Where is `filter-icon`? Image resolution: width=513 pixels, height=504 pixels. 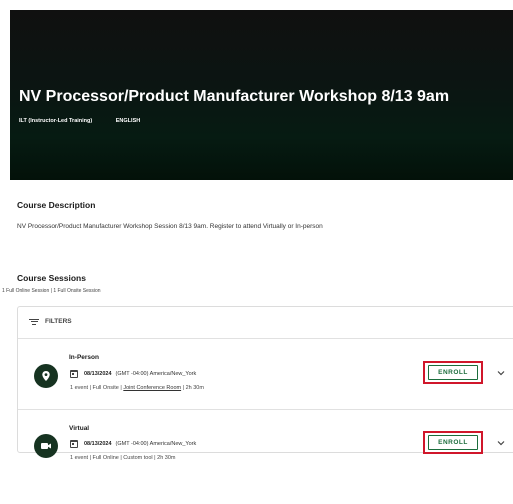 filter-icon is located at coordinates (34, 321).